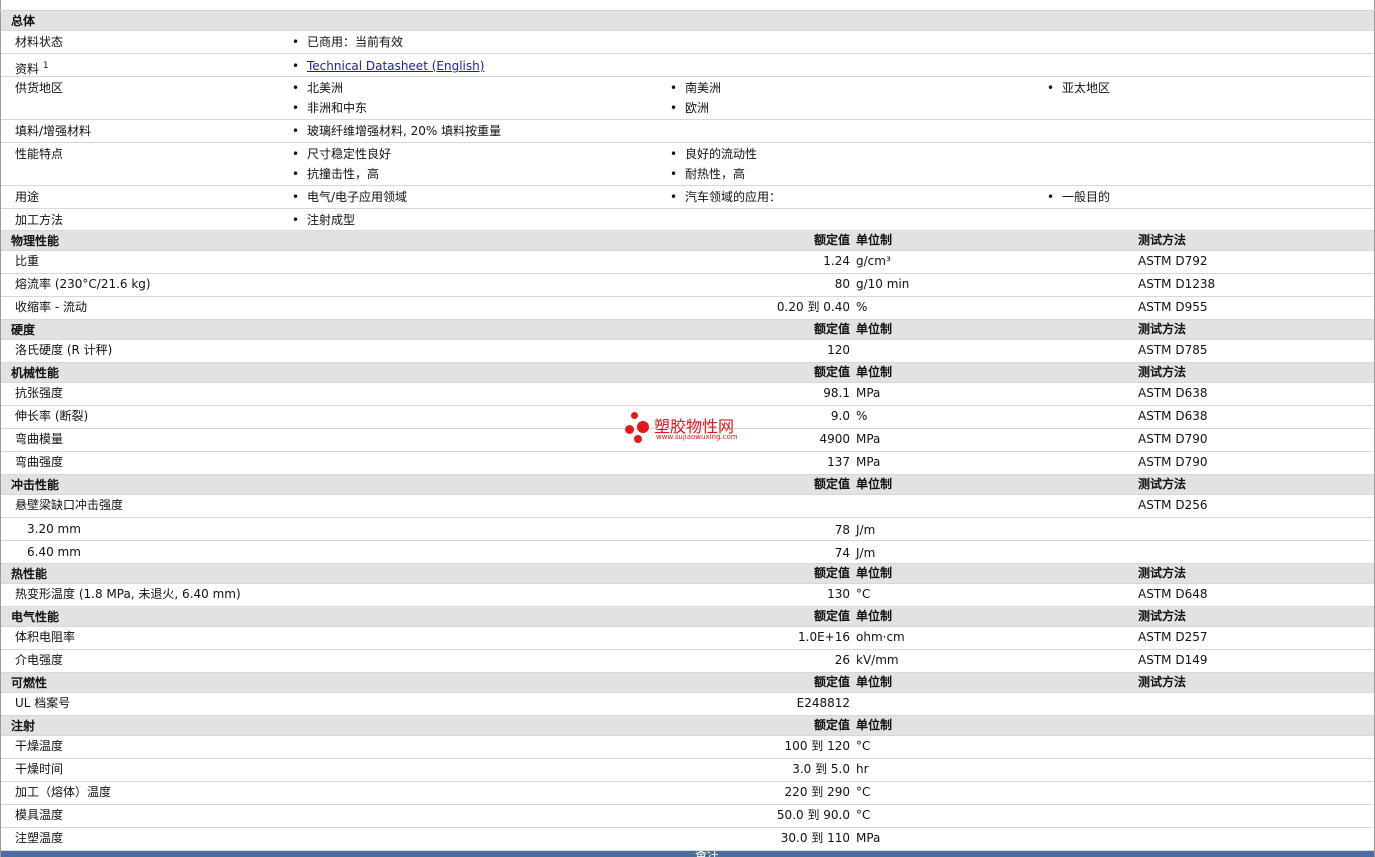  I want to click on property-name: UL 档案号, so click(43, 703).